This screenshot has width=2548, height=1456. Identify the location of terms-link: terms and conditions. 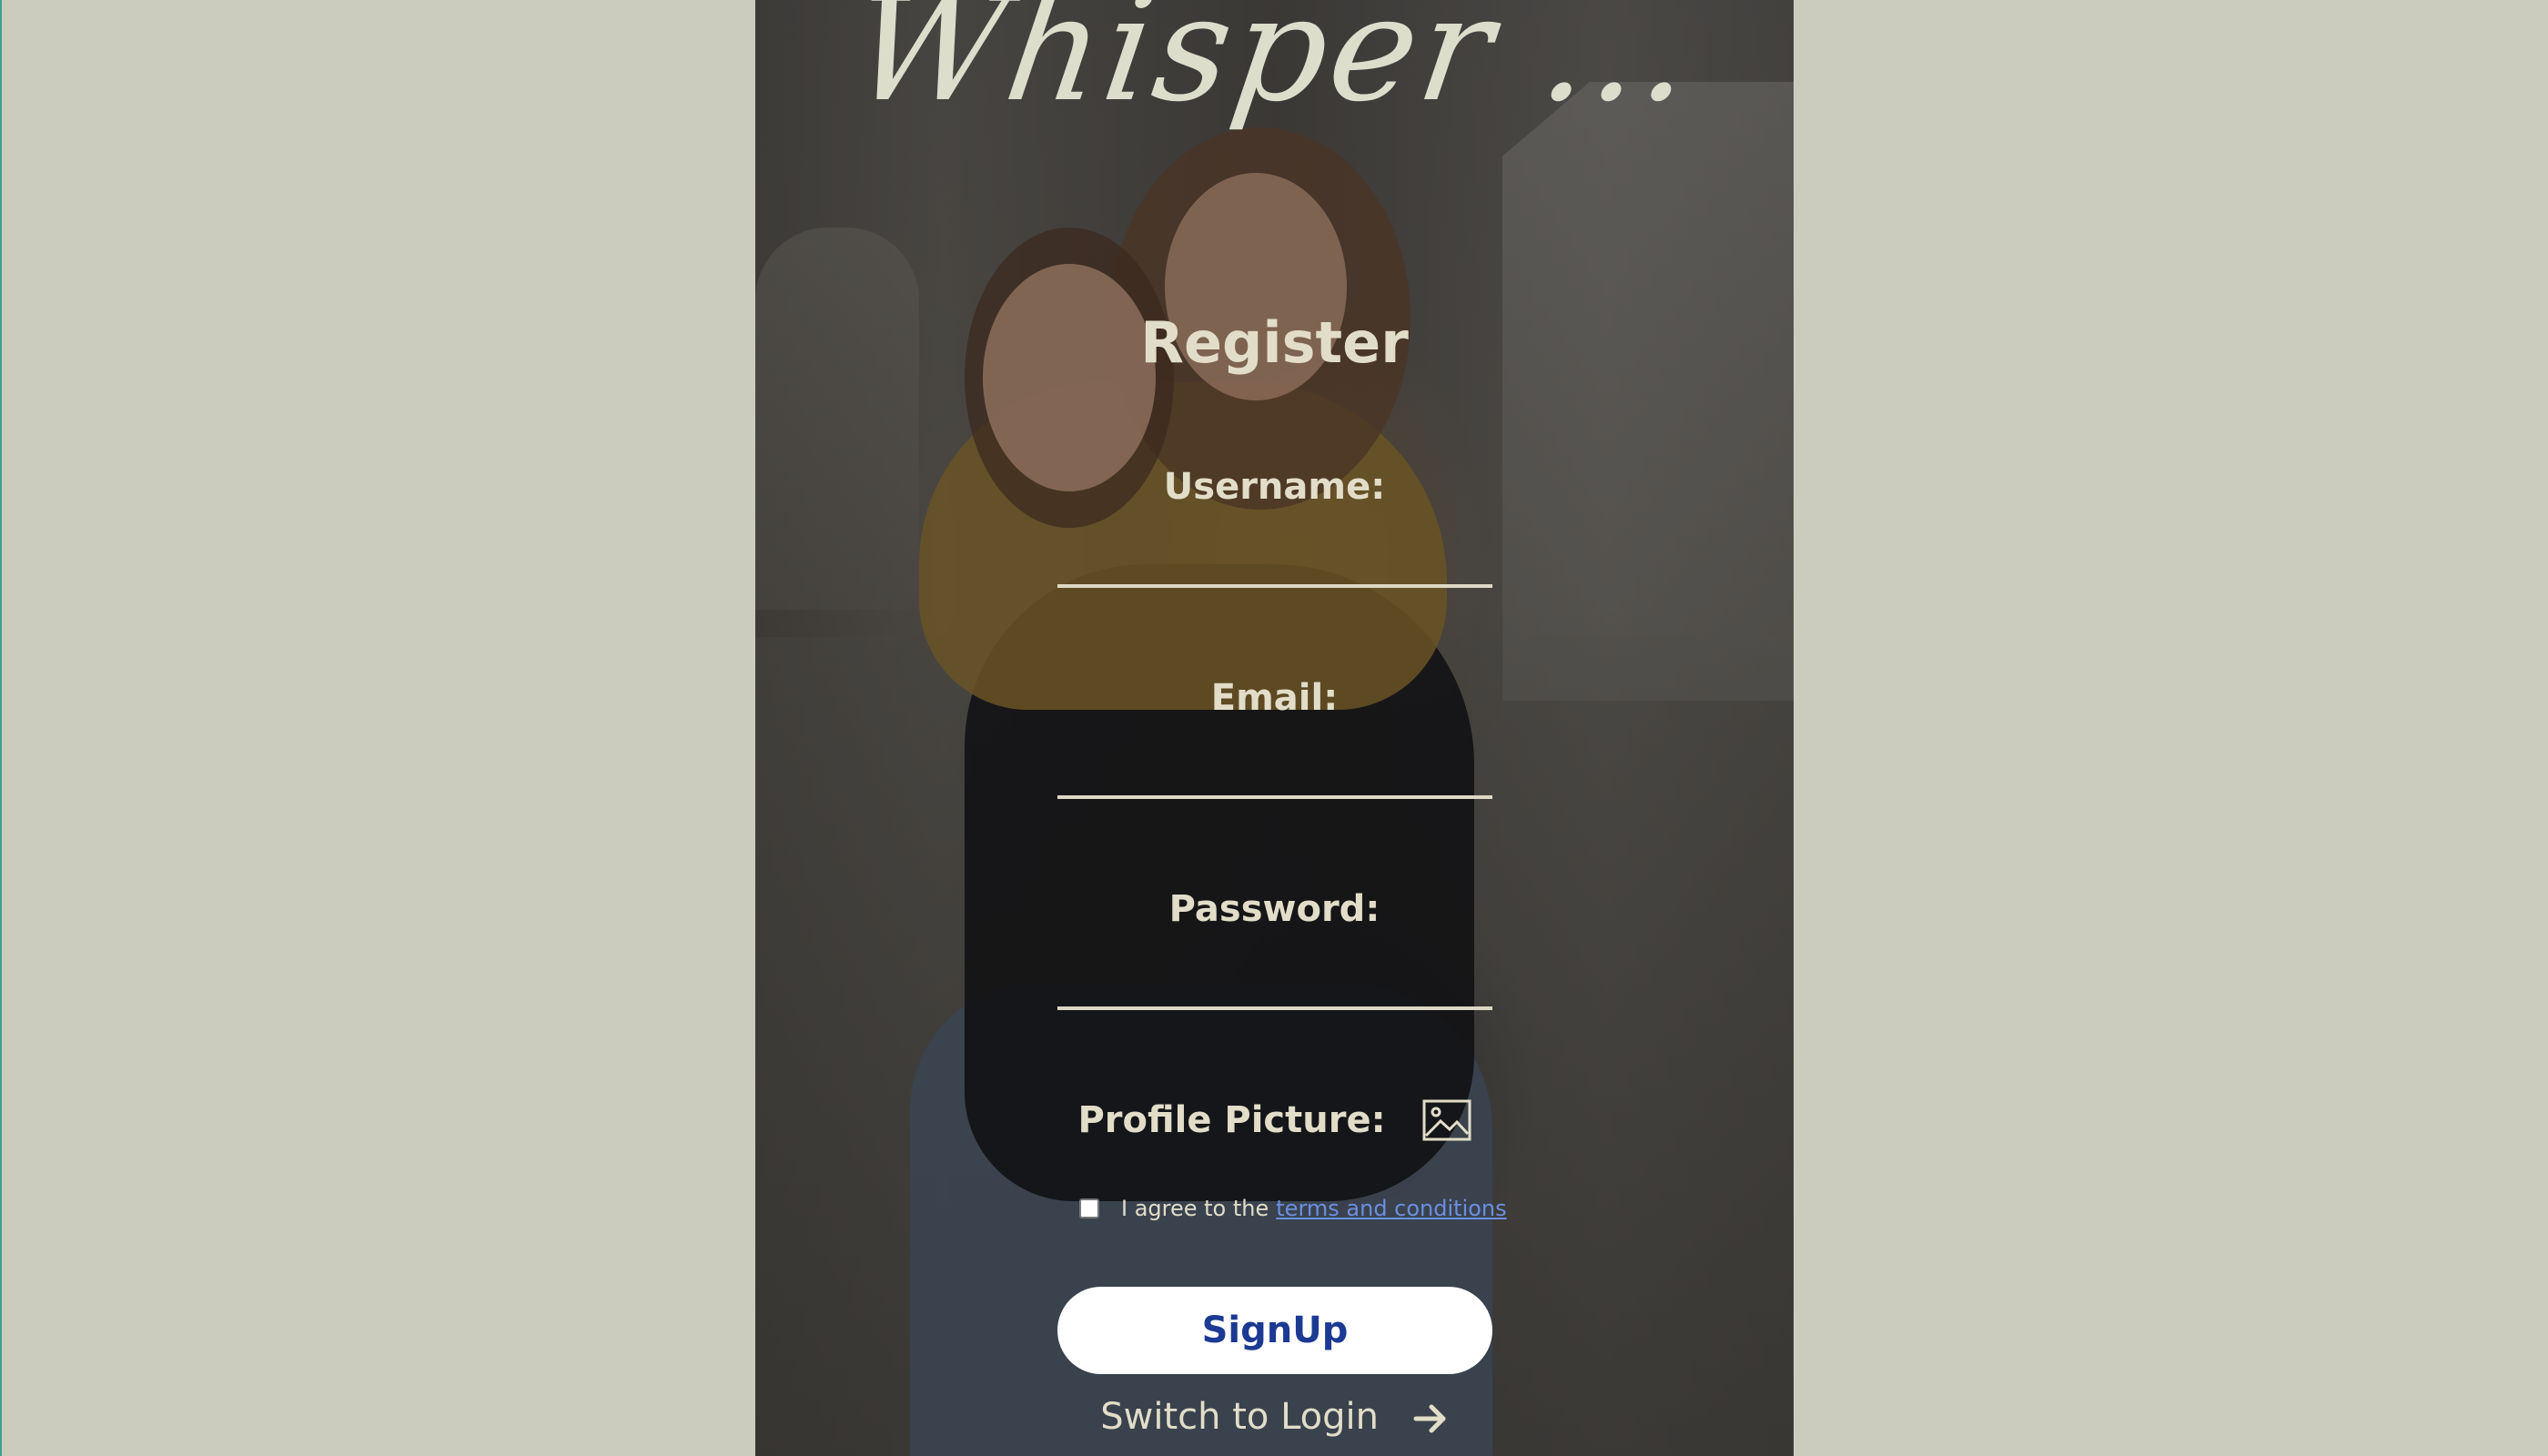
(1391, 1209).